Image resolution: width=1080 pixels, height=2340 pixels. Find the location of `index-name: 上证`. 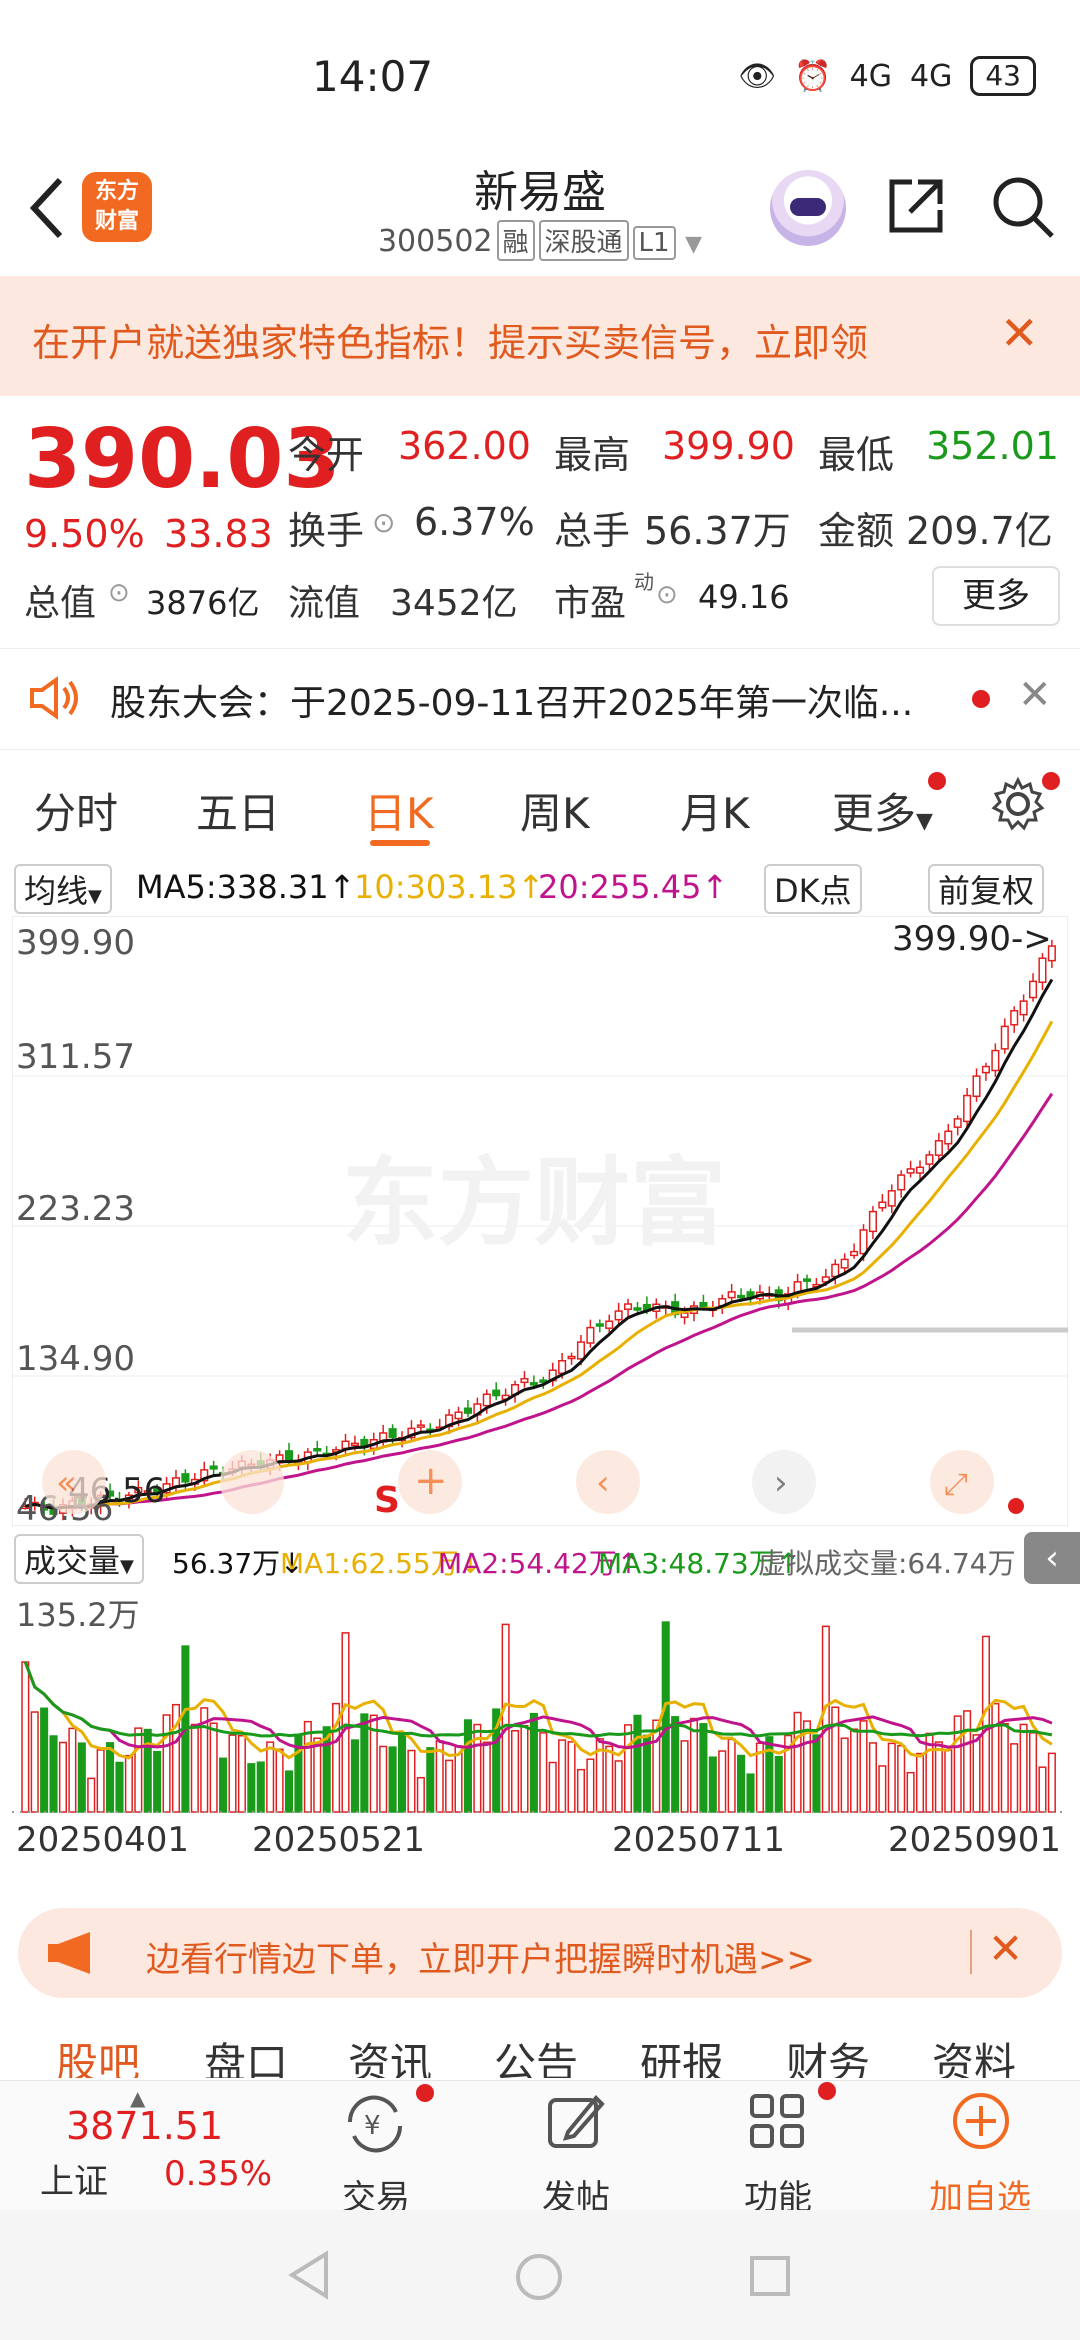

index-name: 上证 is located at coordinates (74, 2178).